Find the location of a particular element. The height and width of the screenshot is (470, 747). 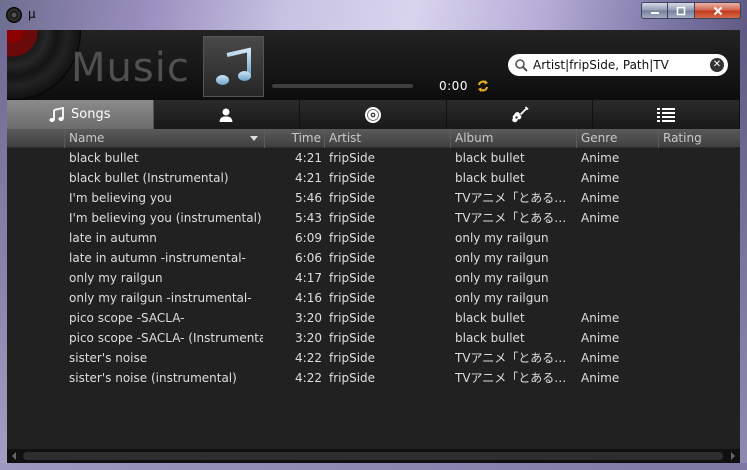

column-header-artist: Artist is located at coordinates (388, 138).